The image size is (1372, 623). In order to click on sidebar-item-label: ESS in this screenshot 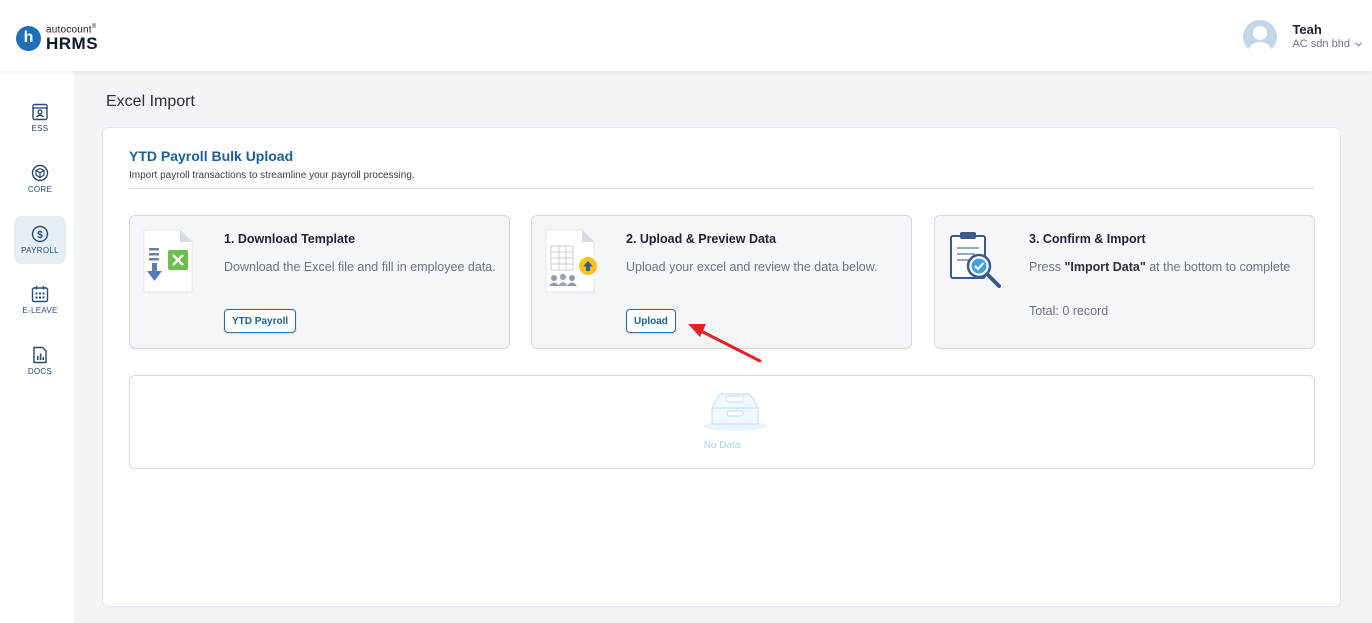, I will do `click(40, 128)`.